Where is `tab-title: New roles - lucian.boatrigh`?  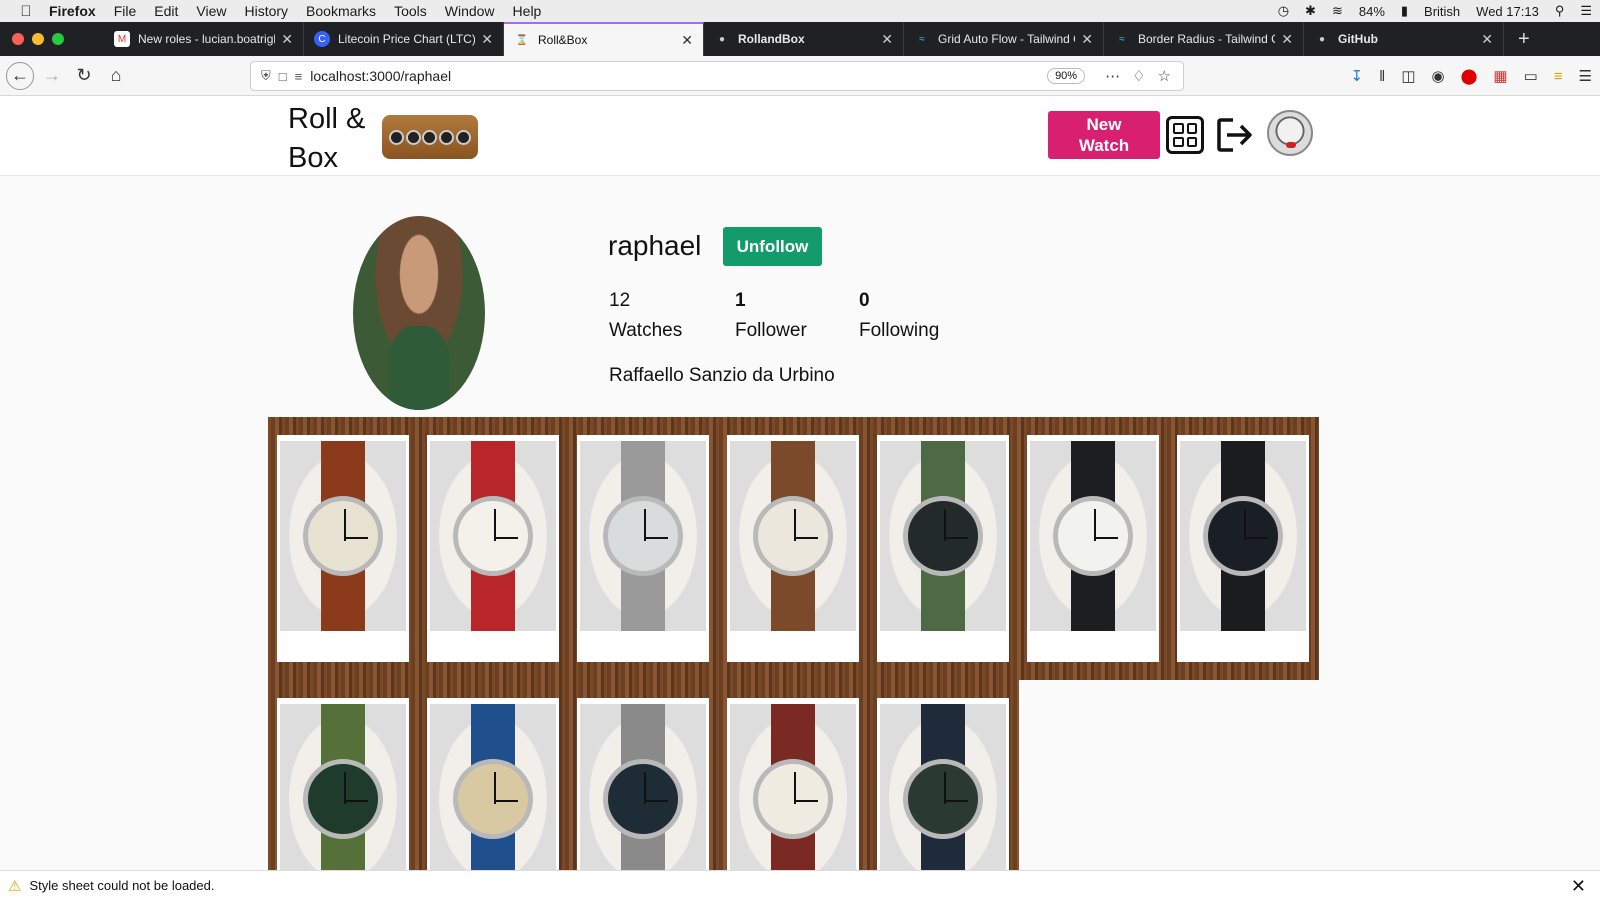 tab-title: New roles - lucian.boatrigh is located at coordinates (207, 39).